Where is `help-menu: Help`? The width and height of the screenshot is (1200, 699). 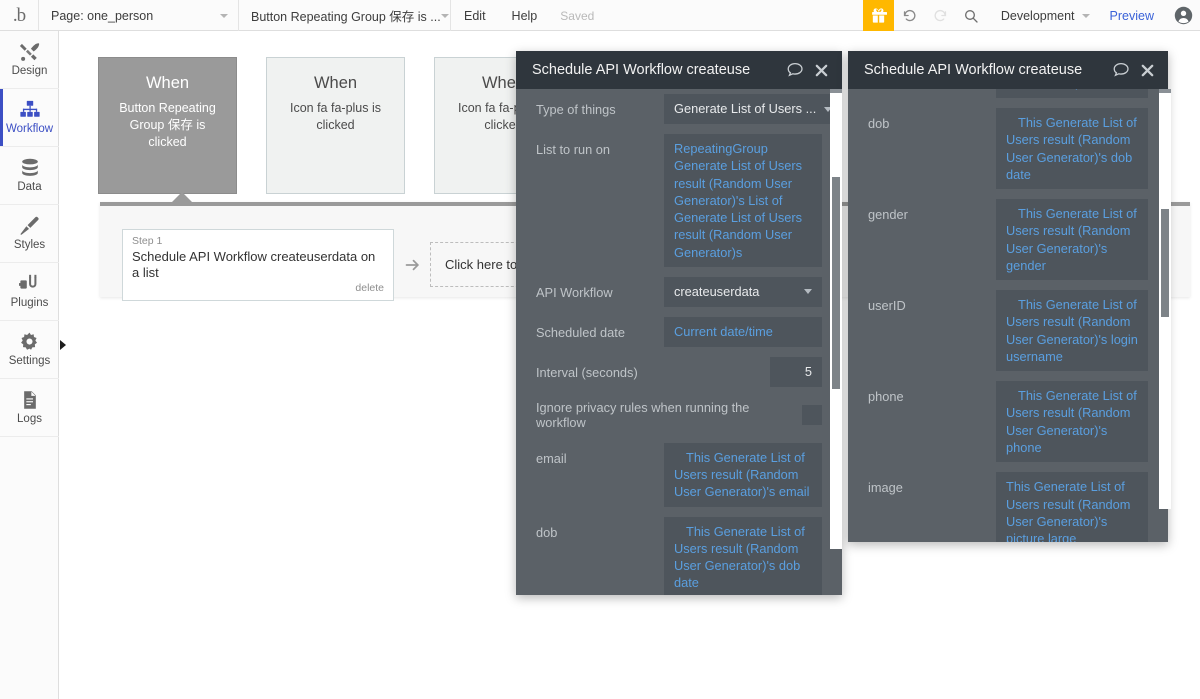 help-menu: Help is located at coordinates (525, 15).